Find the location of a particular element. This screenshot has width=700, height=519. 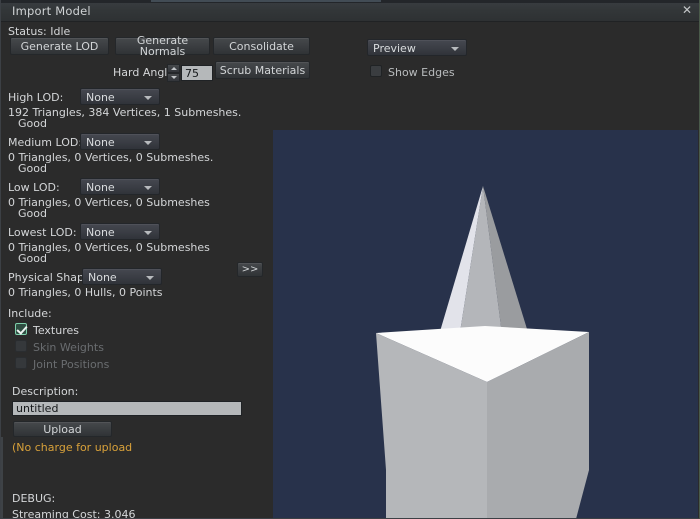

show-edges-checkbox is located at coordinates (376, 71).